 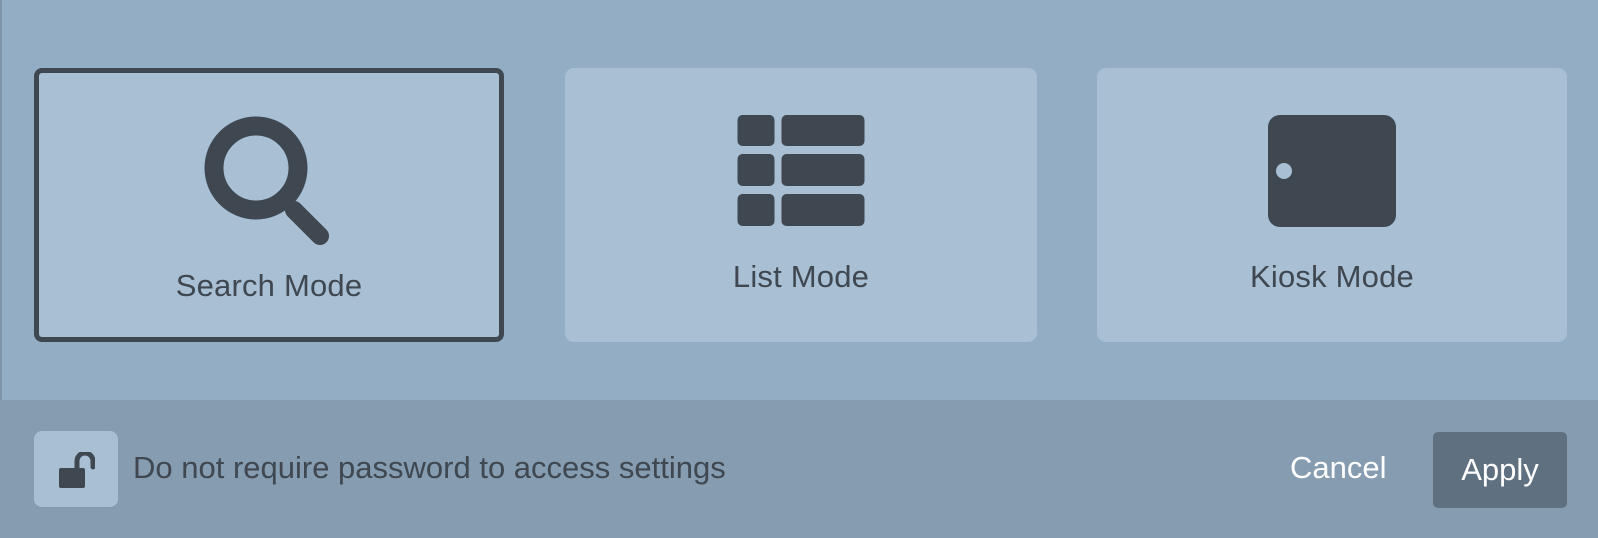 What do you see at coordinates (1332, 173) in the screenshot?
I see `kiosk-icon` at bounding box center [1332, 173].